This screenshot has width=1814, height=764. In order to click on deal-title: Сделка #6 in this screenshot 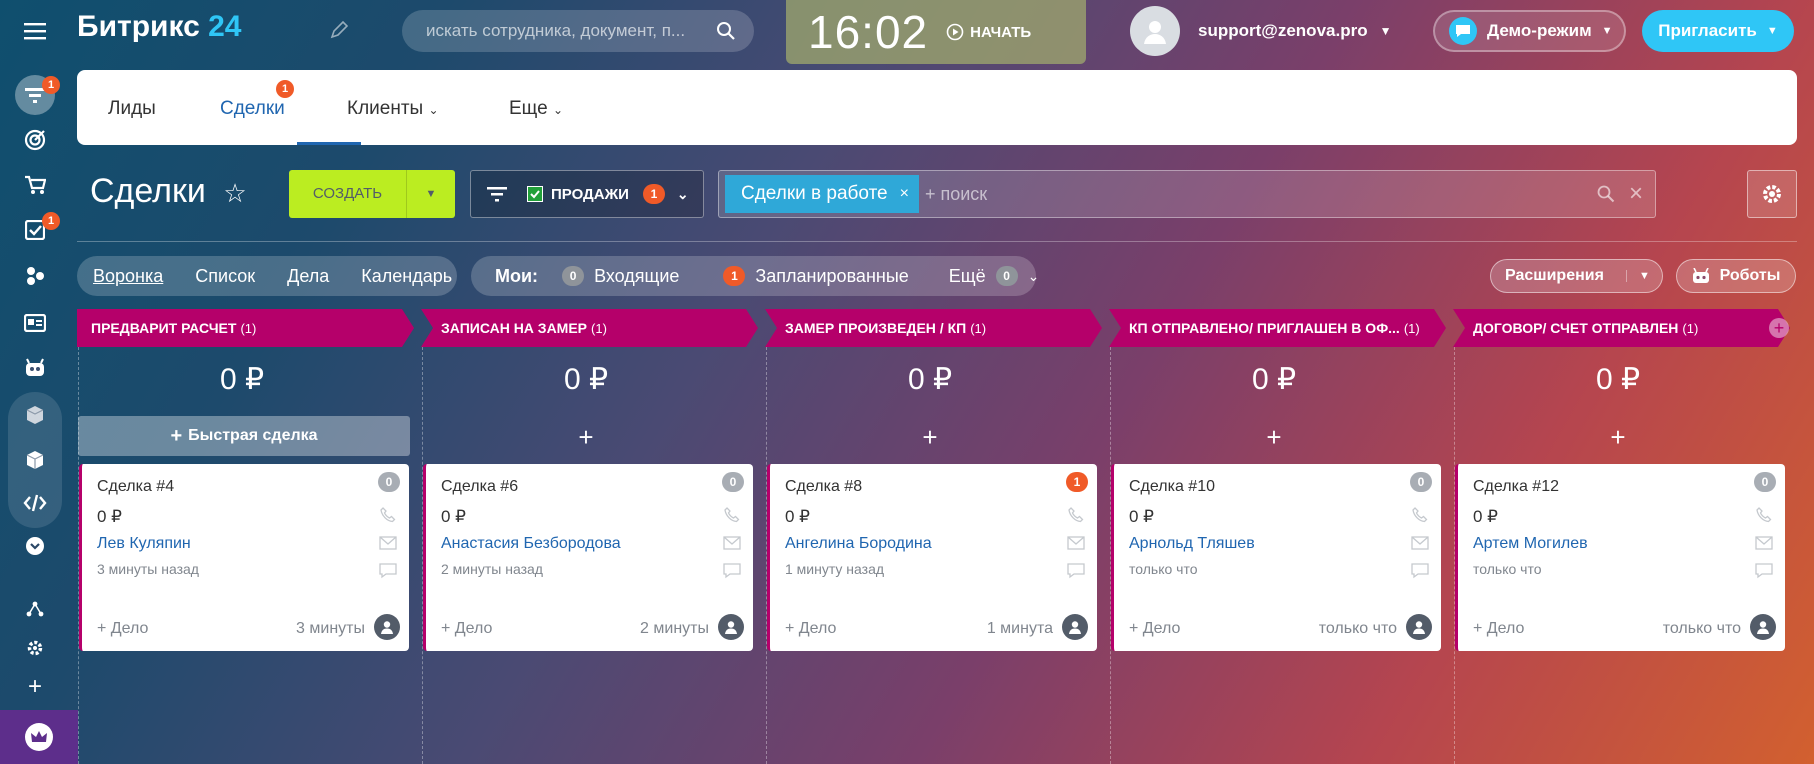, I will do `click(479, 487)`.